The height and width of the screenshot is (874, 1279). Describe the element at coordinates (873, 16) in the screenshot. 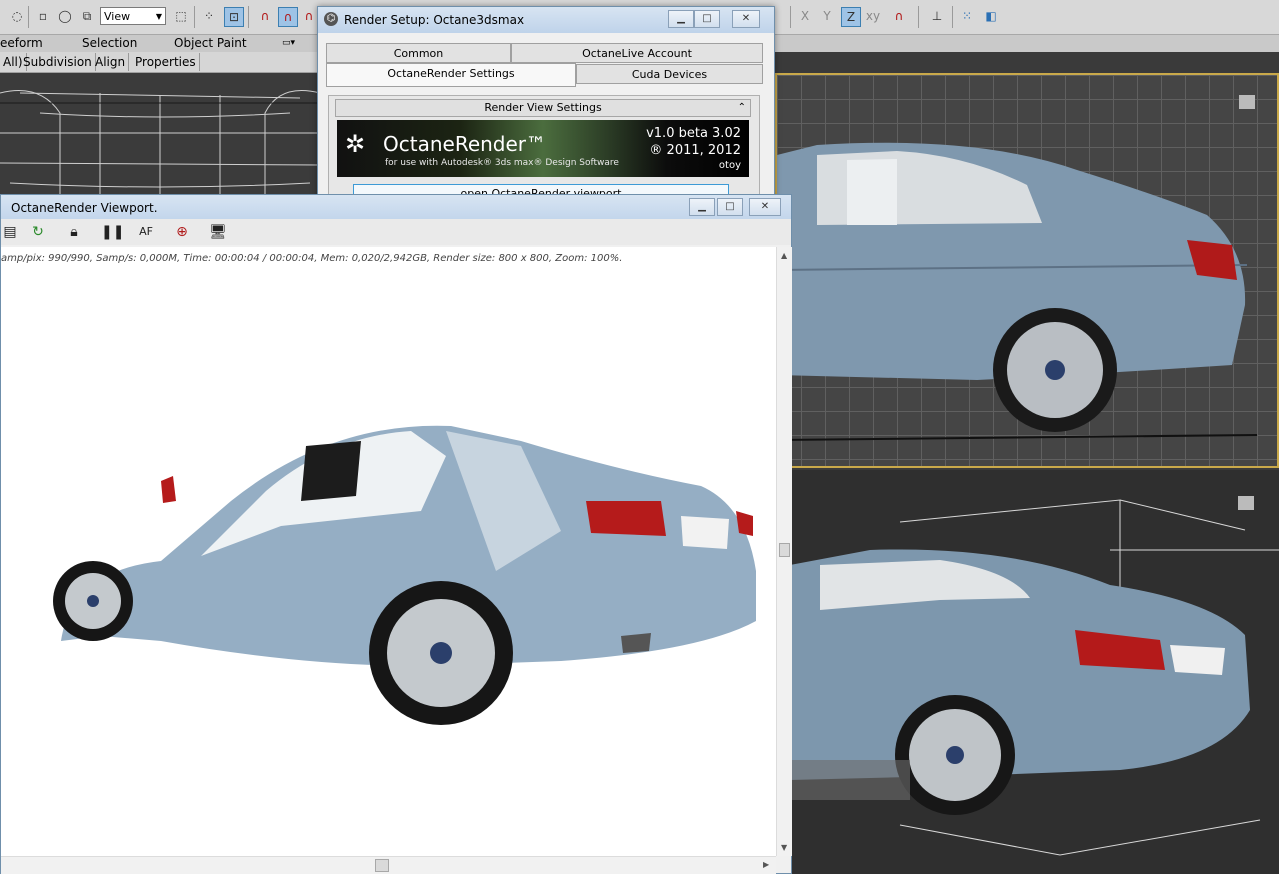

I see `restrict-plane-icon: xy` at that location.